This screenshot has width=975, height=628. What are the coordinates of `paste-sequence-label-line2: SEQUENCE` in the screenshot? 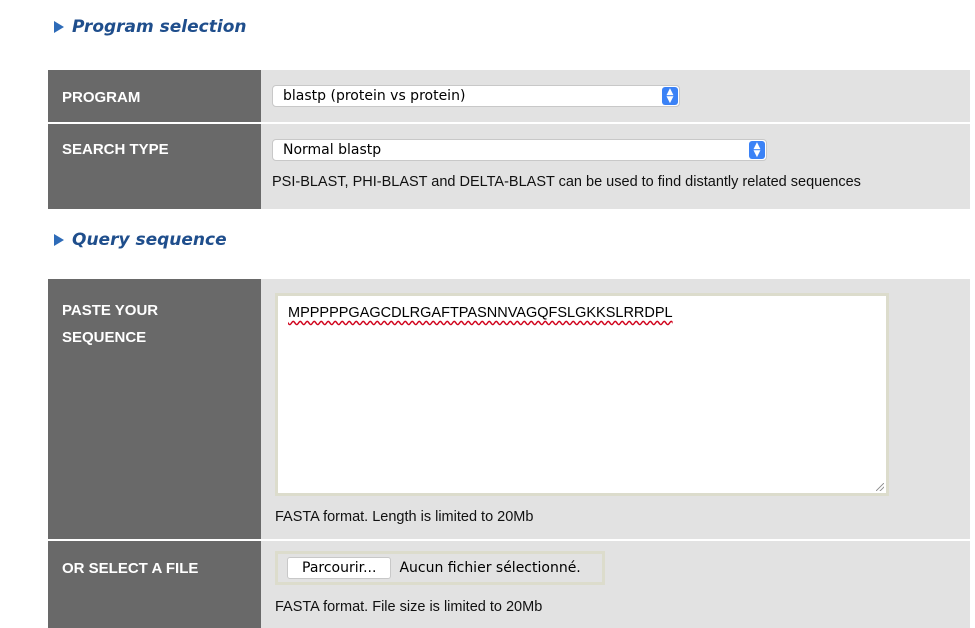 It's located at (104, 337).